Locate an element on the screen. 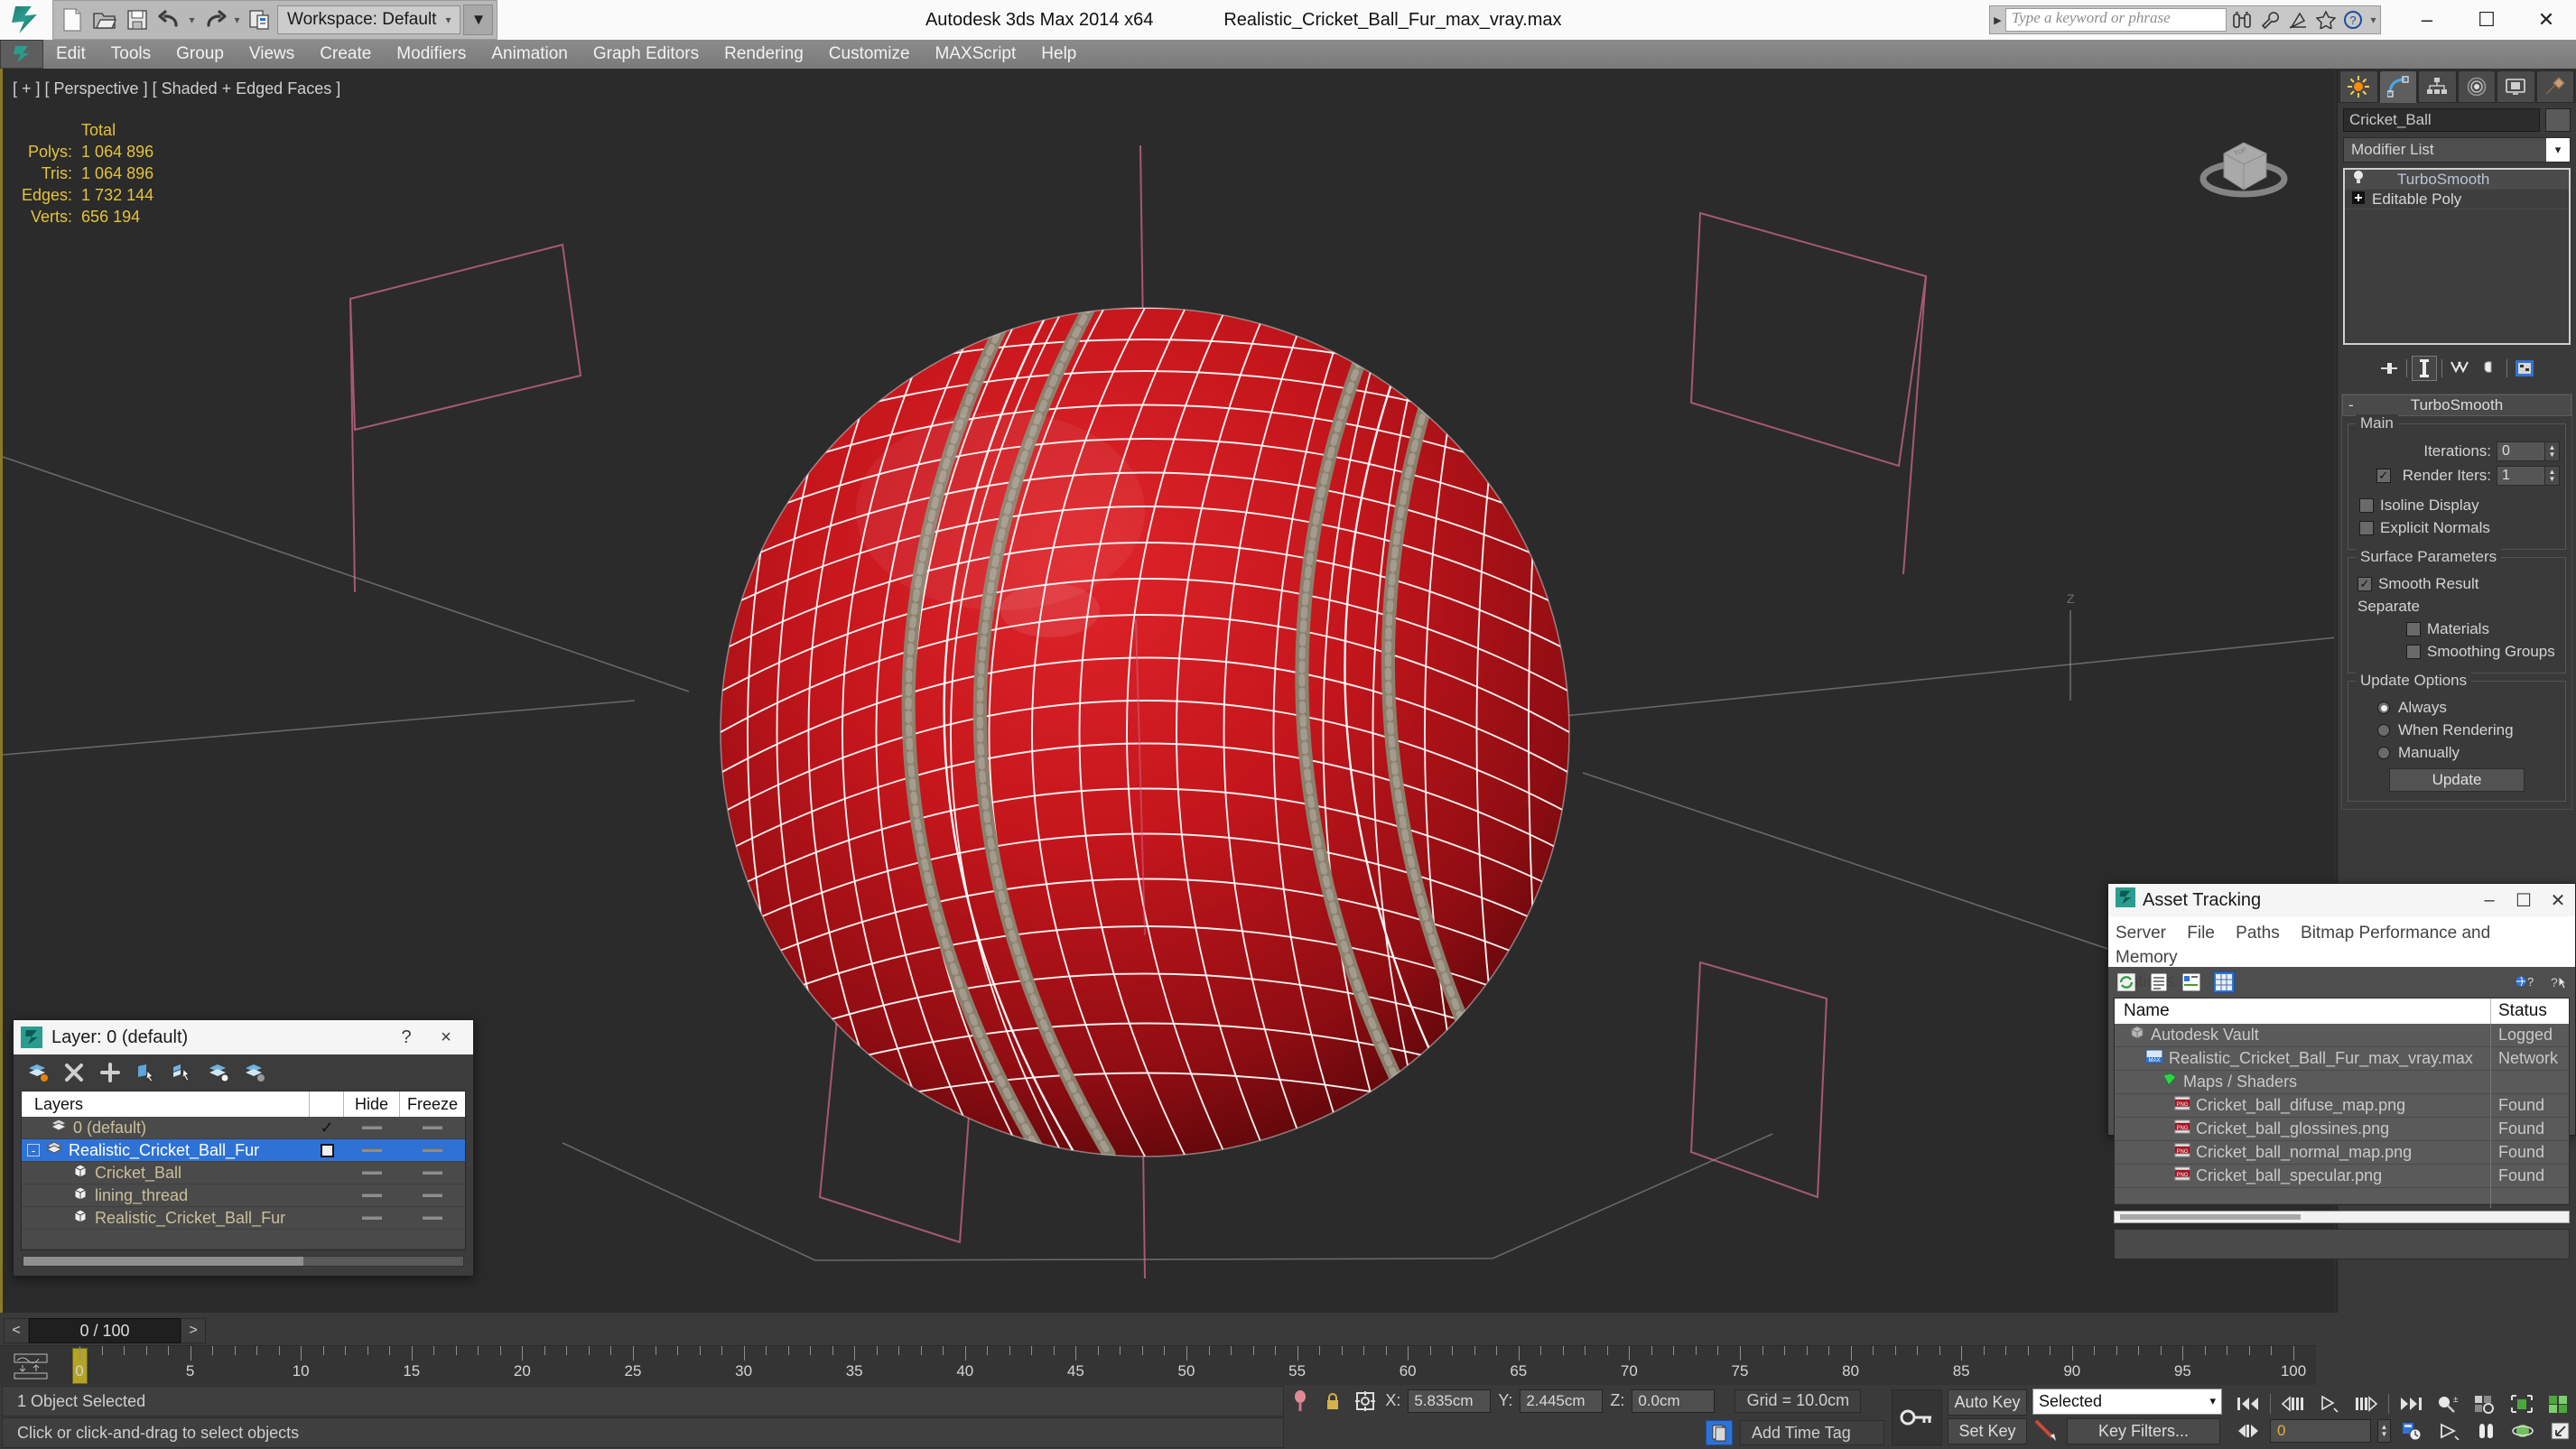 The width and height of the screenshot is (2576, 1449). add-time-tag-label: Add Time Tag is located at coordinates (1812, 1433).